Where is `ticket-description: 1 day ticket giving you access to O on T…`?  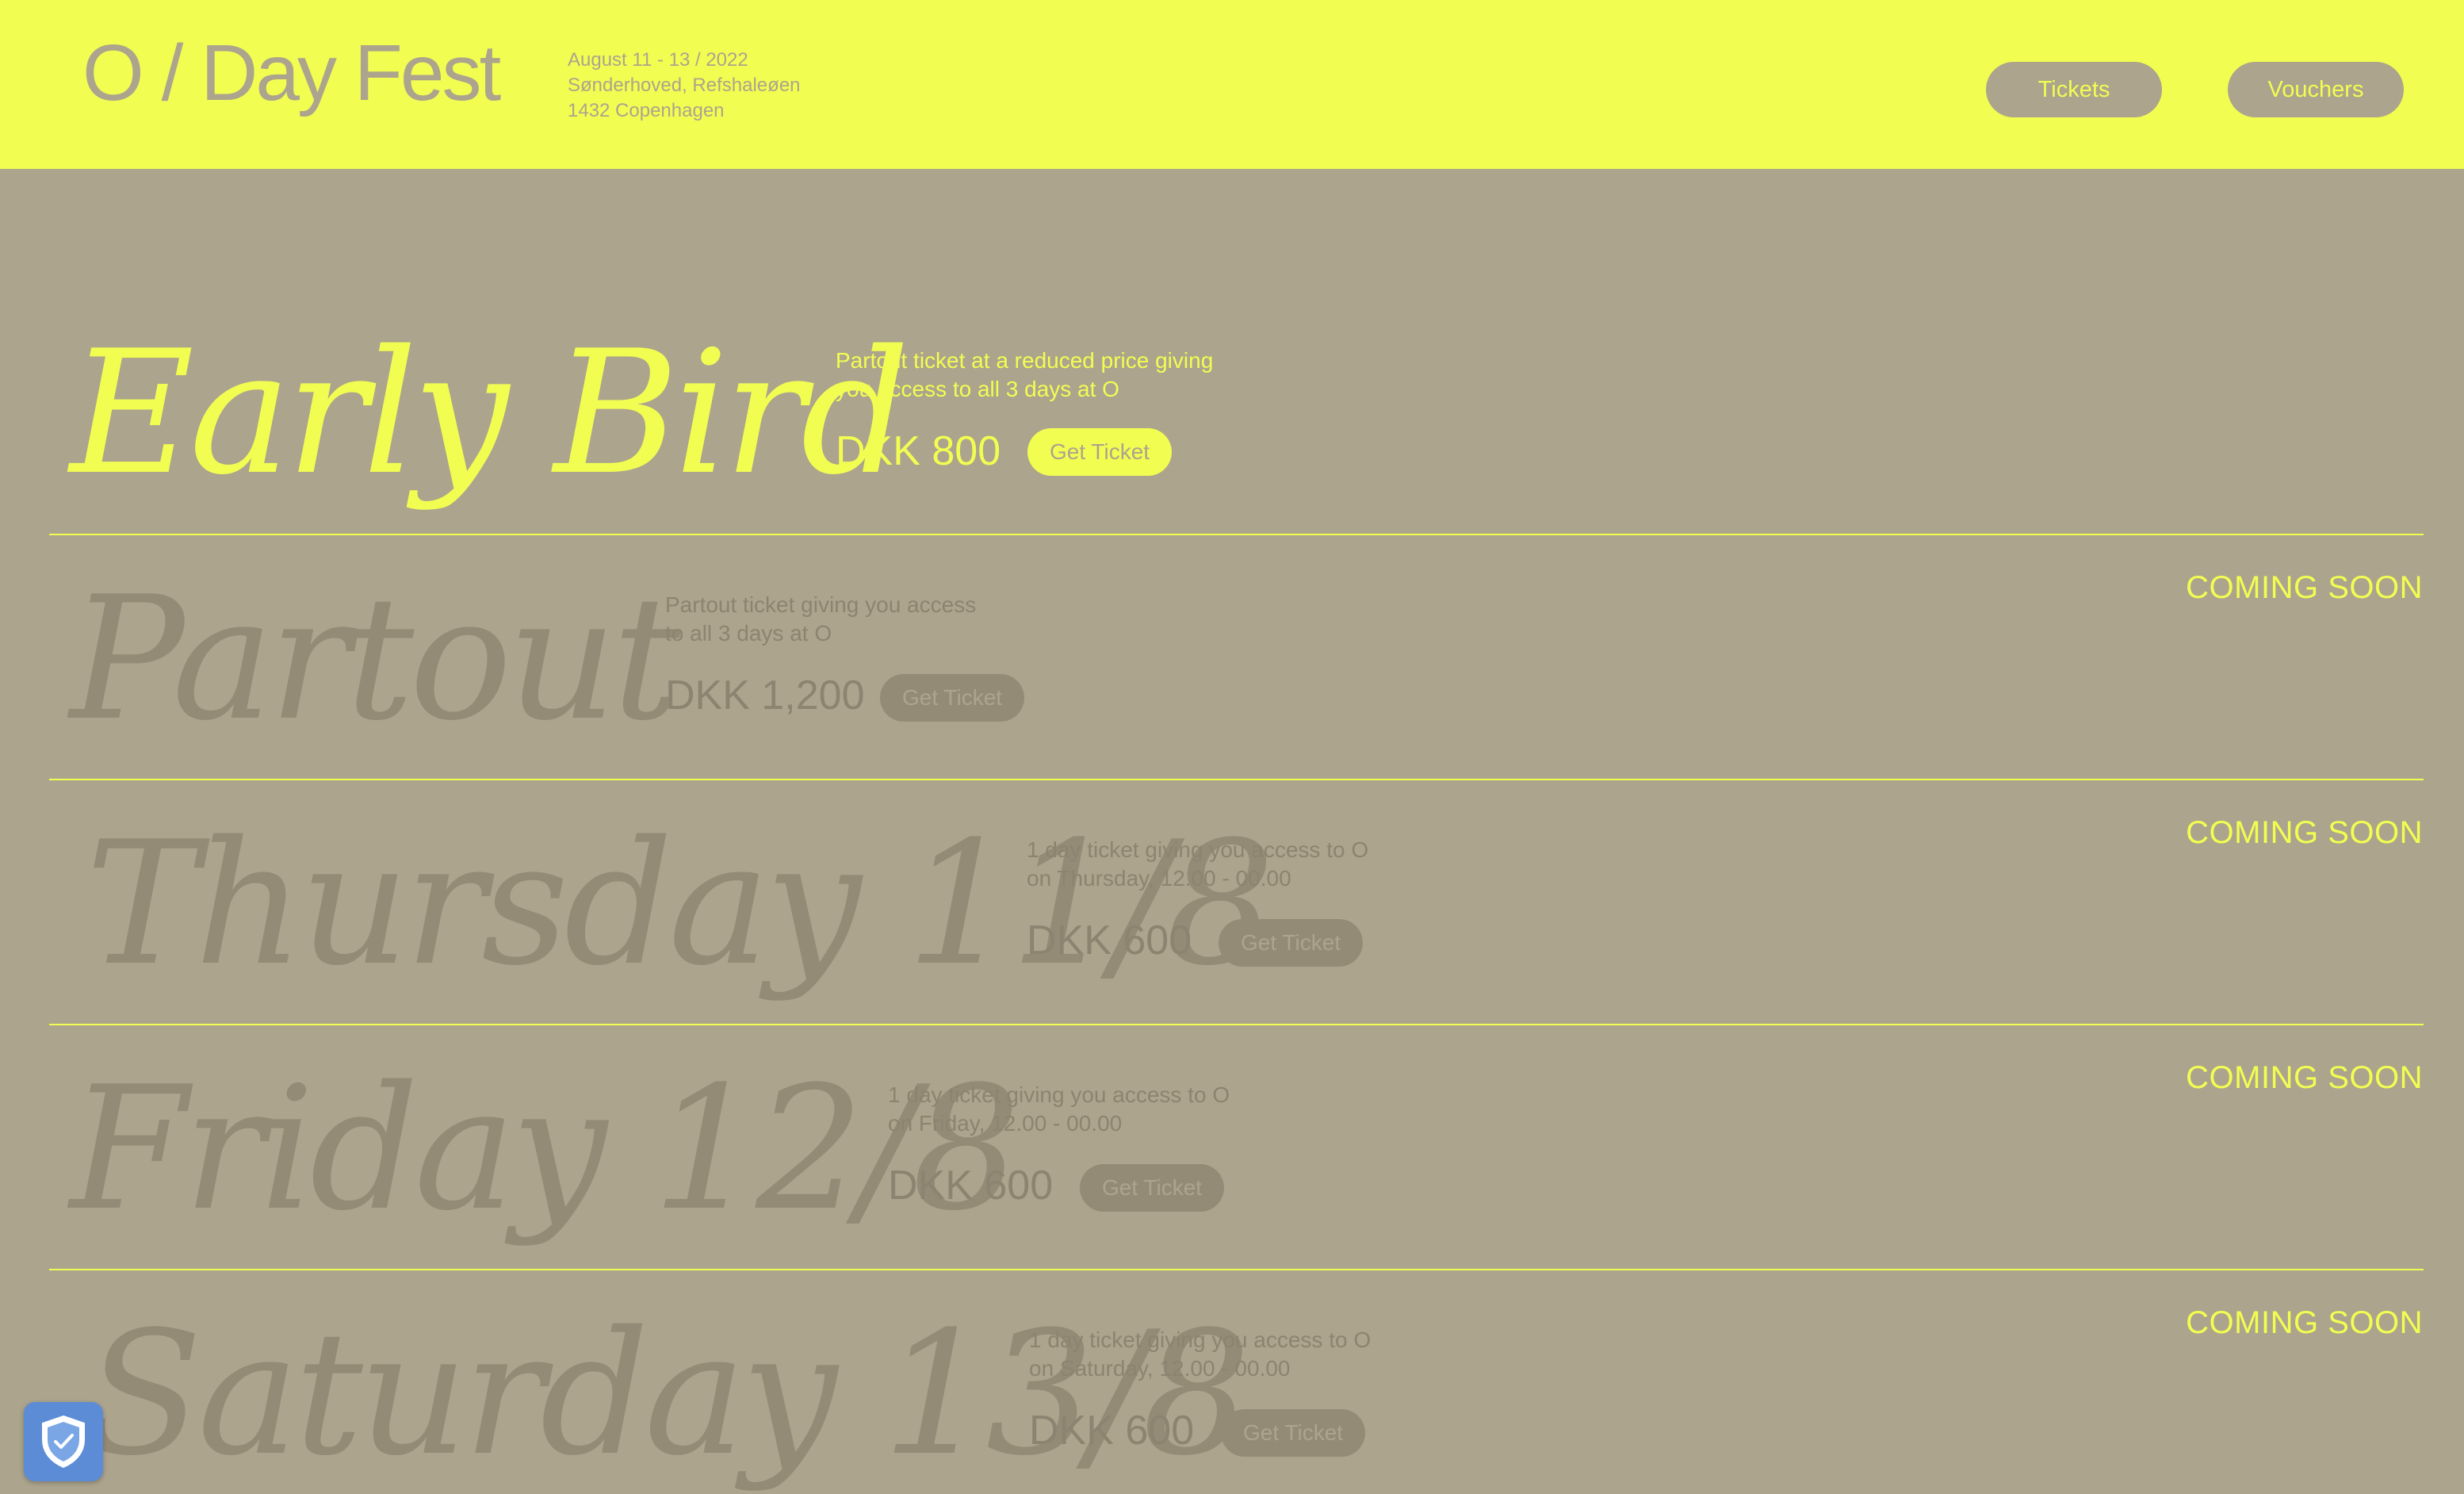 ticket-description: 1 day ticket giving you access to O on T… is located at coordinates (1198, 864).